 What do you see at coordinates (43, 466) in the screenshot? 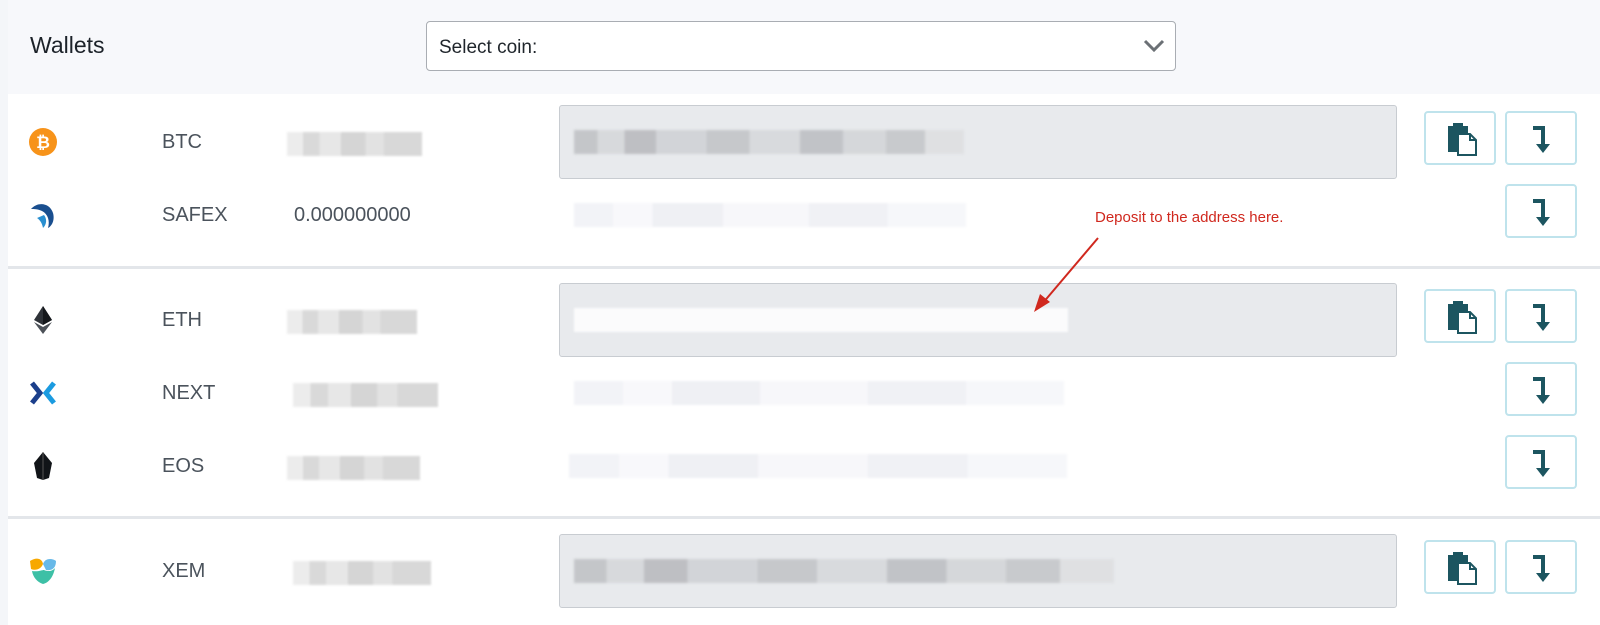
I see `eos-icon` at bounding box center [43, 466].